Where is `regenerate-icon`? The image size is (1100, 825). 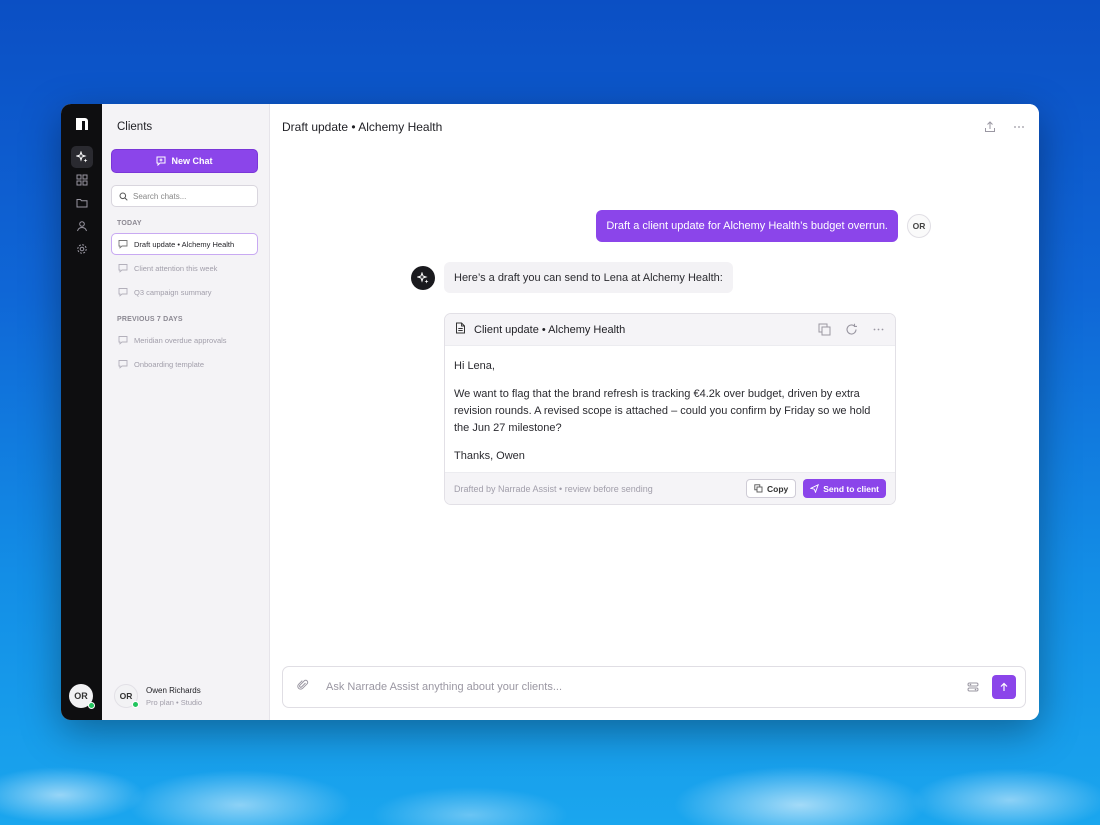
regenerate-icon is located at coordinates (851, 329).